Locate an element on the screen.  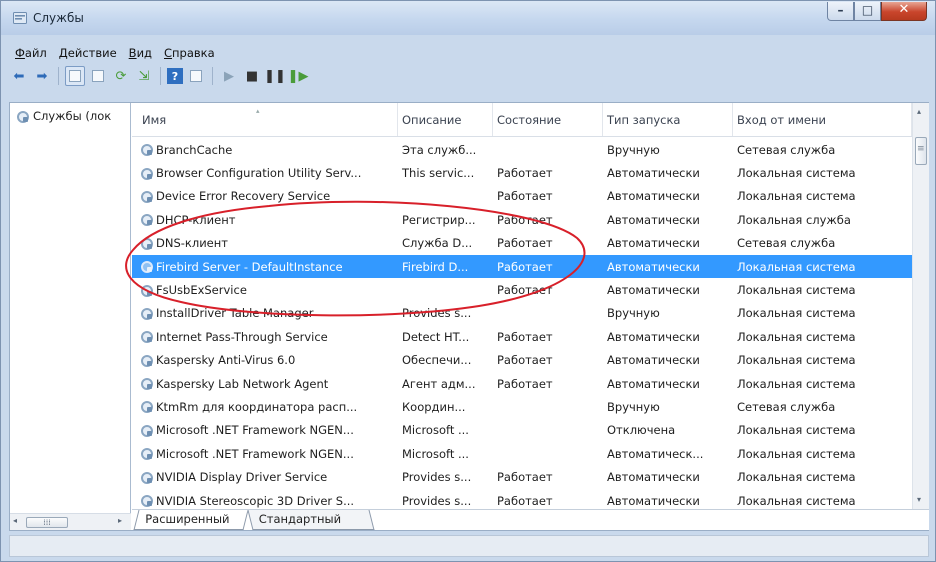
list-vertical-scrollbar: ▴ ▾ is located at coordinates (920, 306).